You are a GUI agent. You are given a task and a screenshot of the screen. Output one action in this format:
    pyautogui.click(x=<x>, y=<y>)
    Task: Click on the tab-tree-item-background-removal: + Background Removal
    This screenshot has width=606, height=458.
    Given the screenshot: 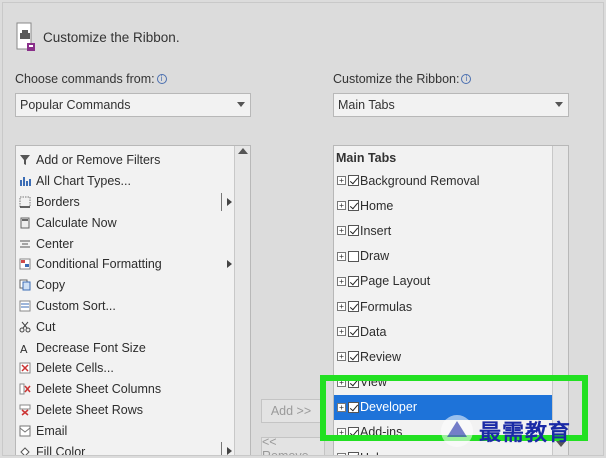 What is the action you would take?
    pyautogui.click(x=443, y=180)
    